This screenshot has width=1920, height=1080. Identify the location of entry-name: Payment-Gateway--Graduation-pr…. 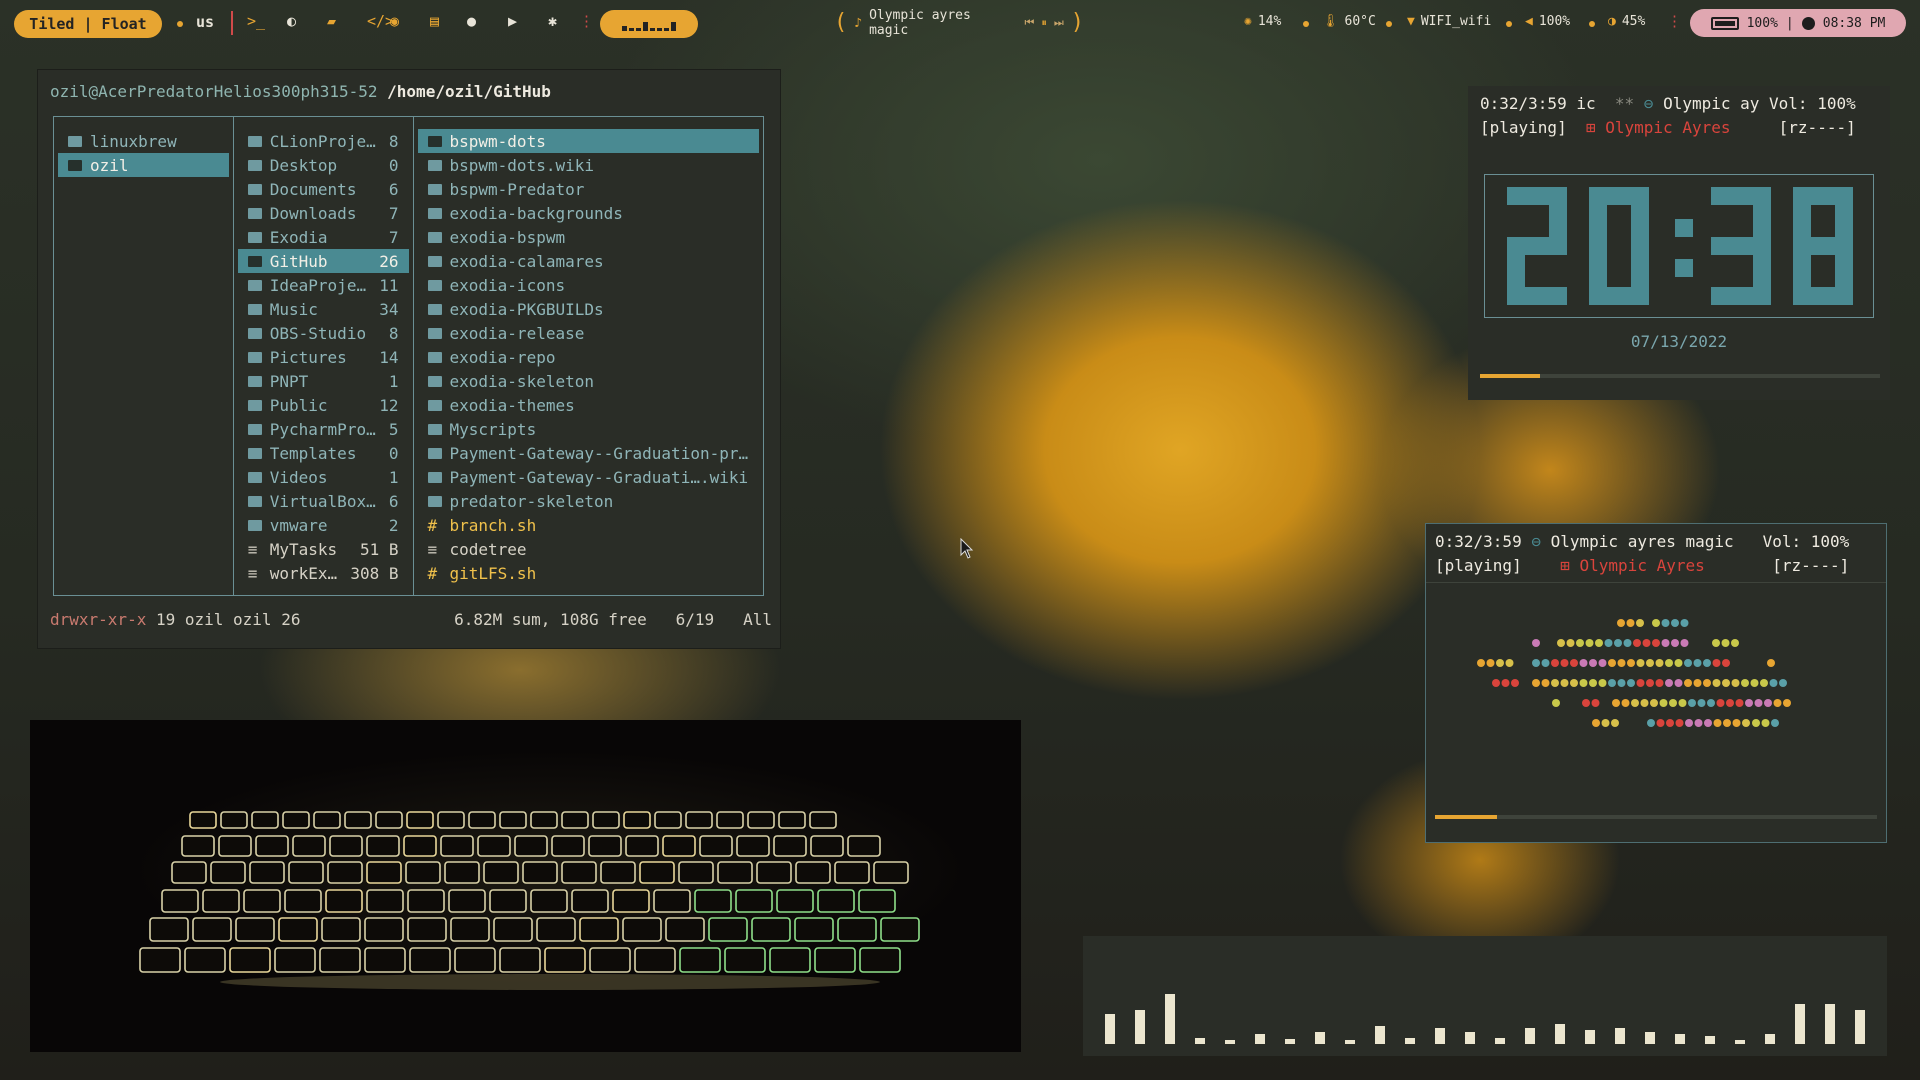
(599, 453).